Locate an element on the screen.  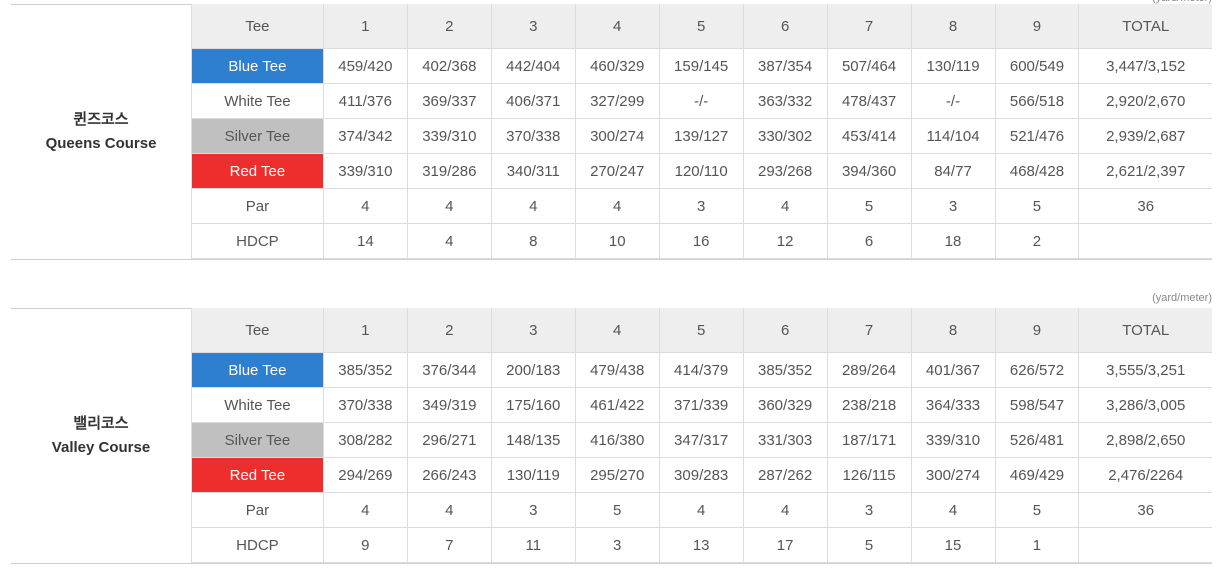
hole-cell: 270/247 is located at coordinates (617, 171).